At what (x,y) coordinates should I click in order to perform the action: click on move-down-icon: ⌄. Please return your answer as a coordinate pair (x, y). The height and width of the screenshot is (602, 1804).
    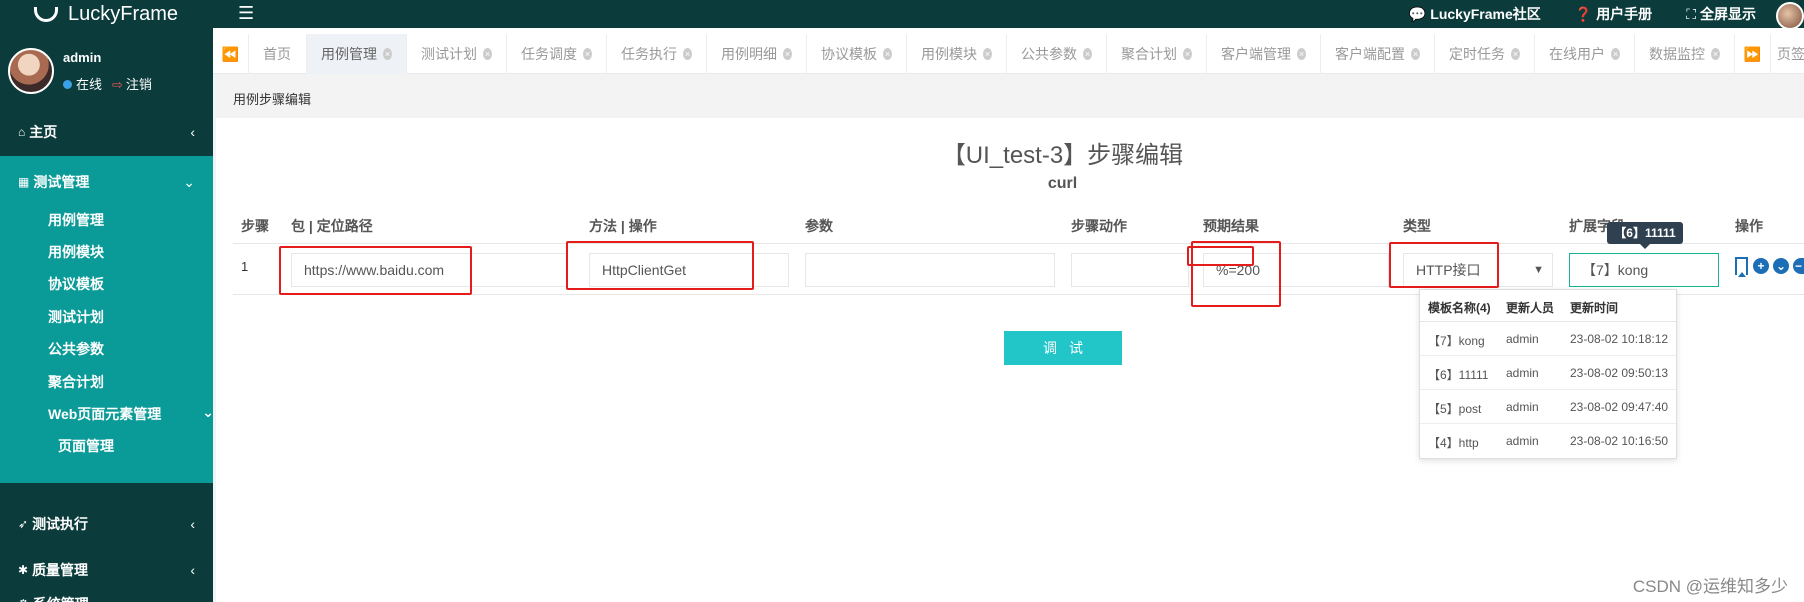
    Looking at the image, I should click on (1781, 266).